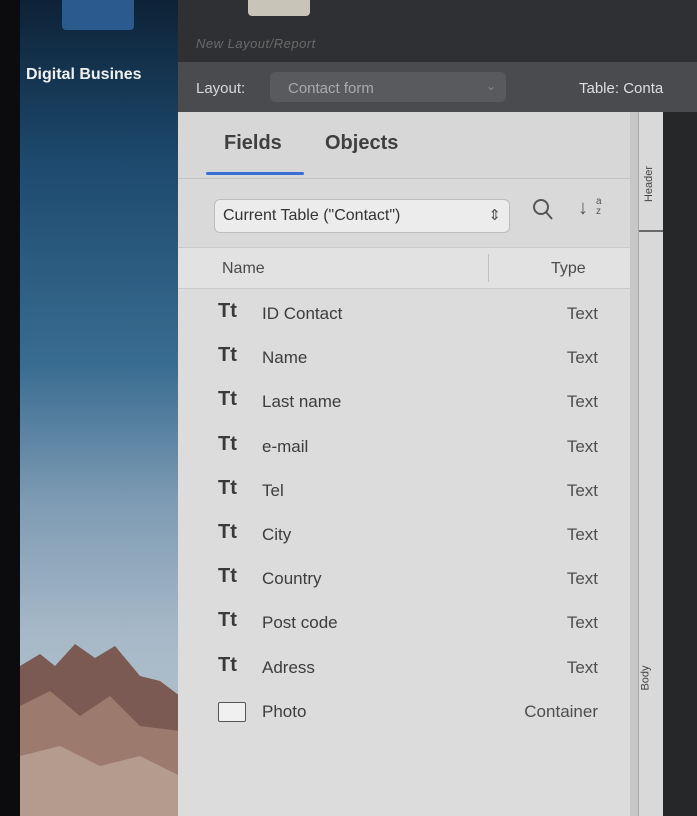 This screenshot has width=697, height=816. I want to click on field-row: Photo Container, so click(404, 712).